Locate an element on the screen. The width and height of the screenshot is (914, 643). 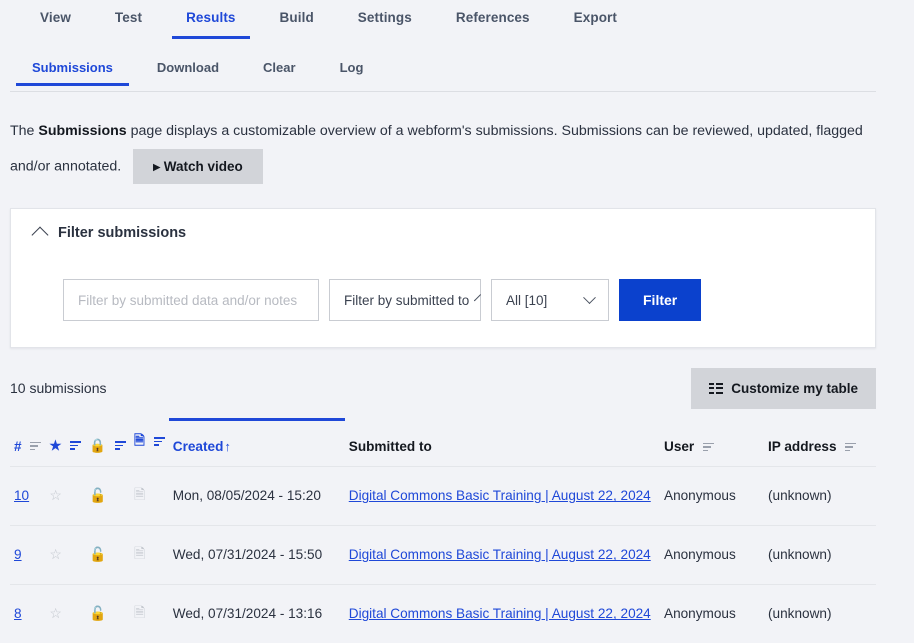
tab-build: Build is located at coordinates (297, 18).